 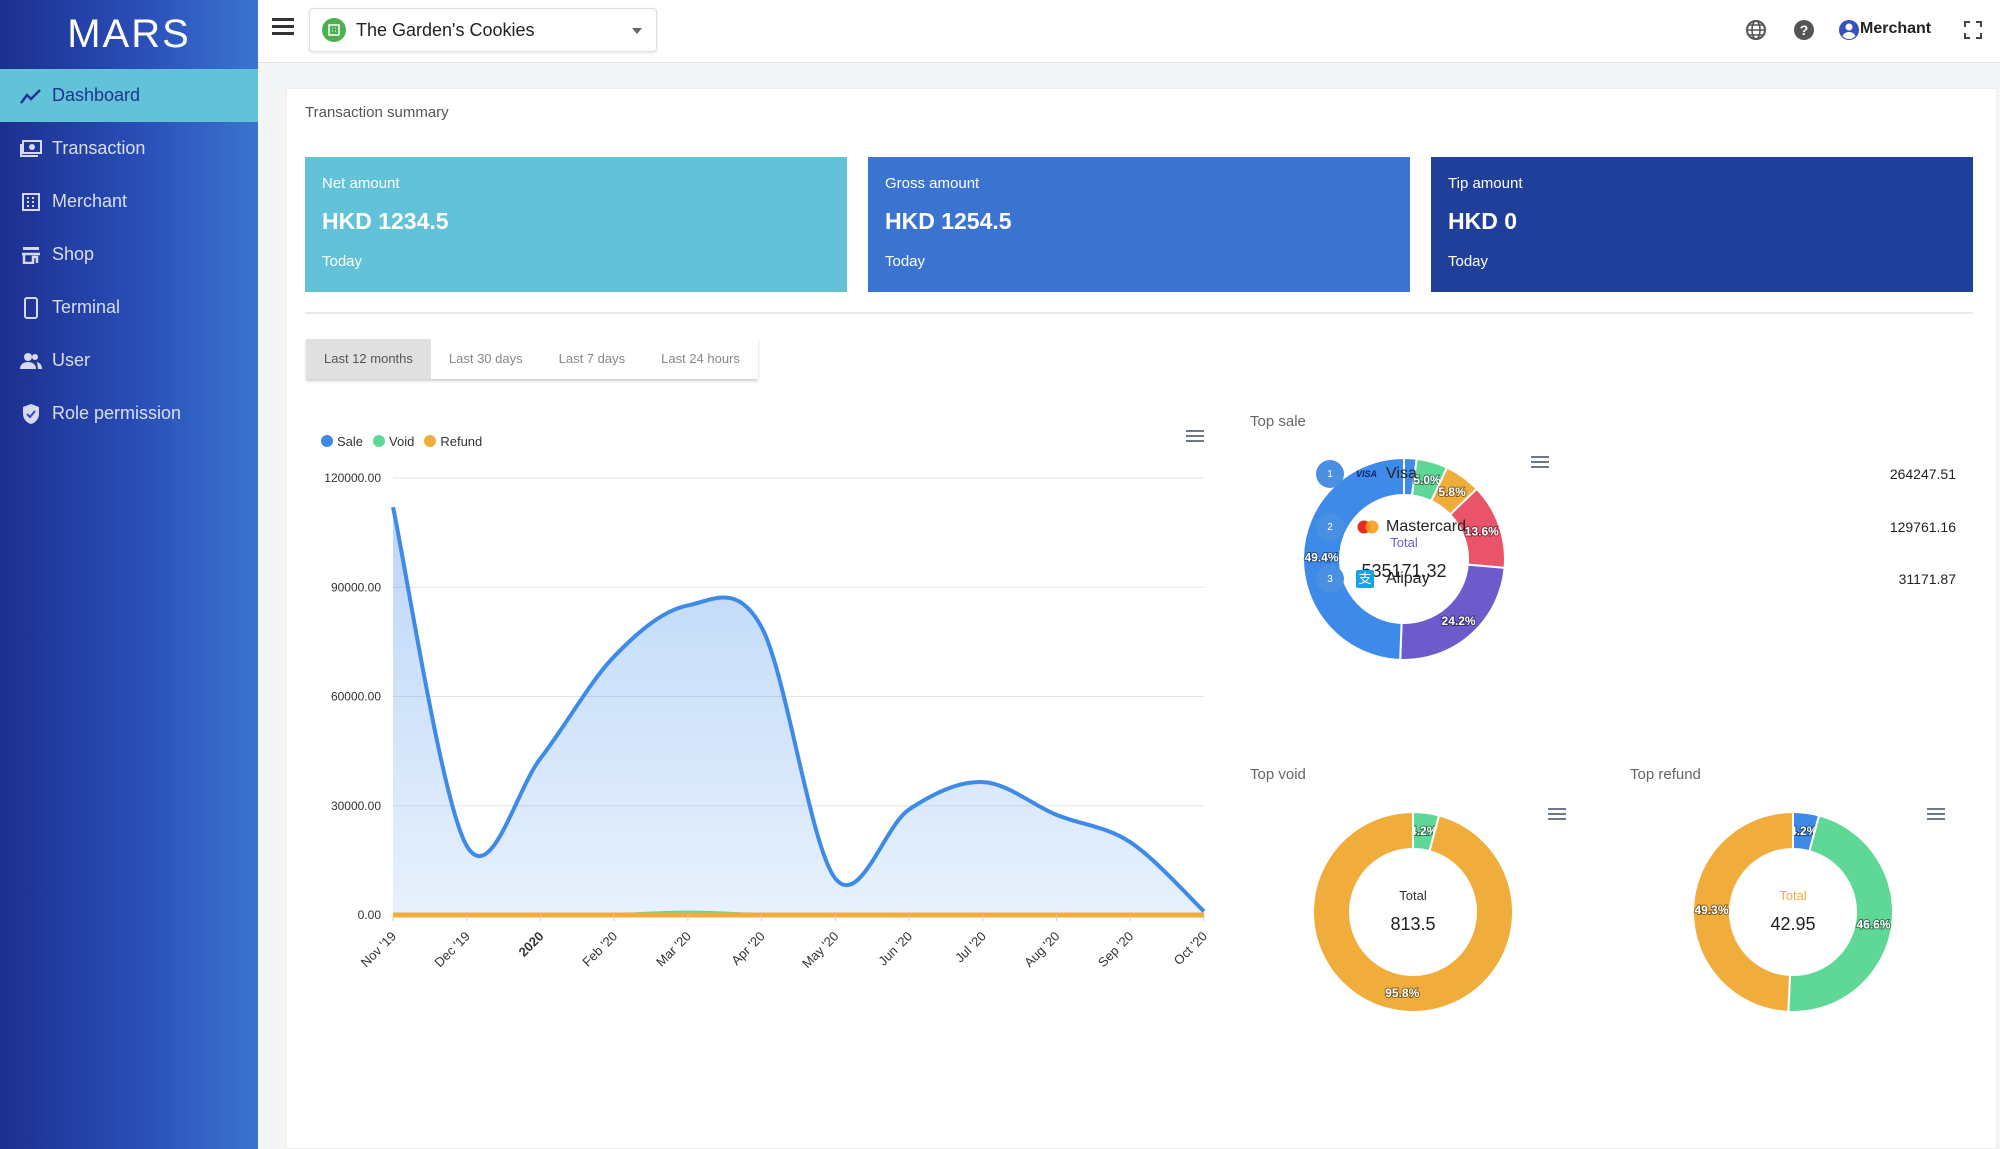 I want to click on fullscreen-icon, so click(x=1975, y=32).